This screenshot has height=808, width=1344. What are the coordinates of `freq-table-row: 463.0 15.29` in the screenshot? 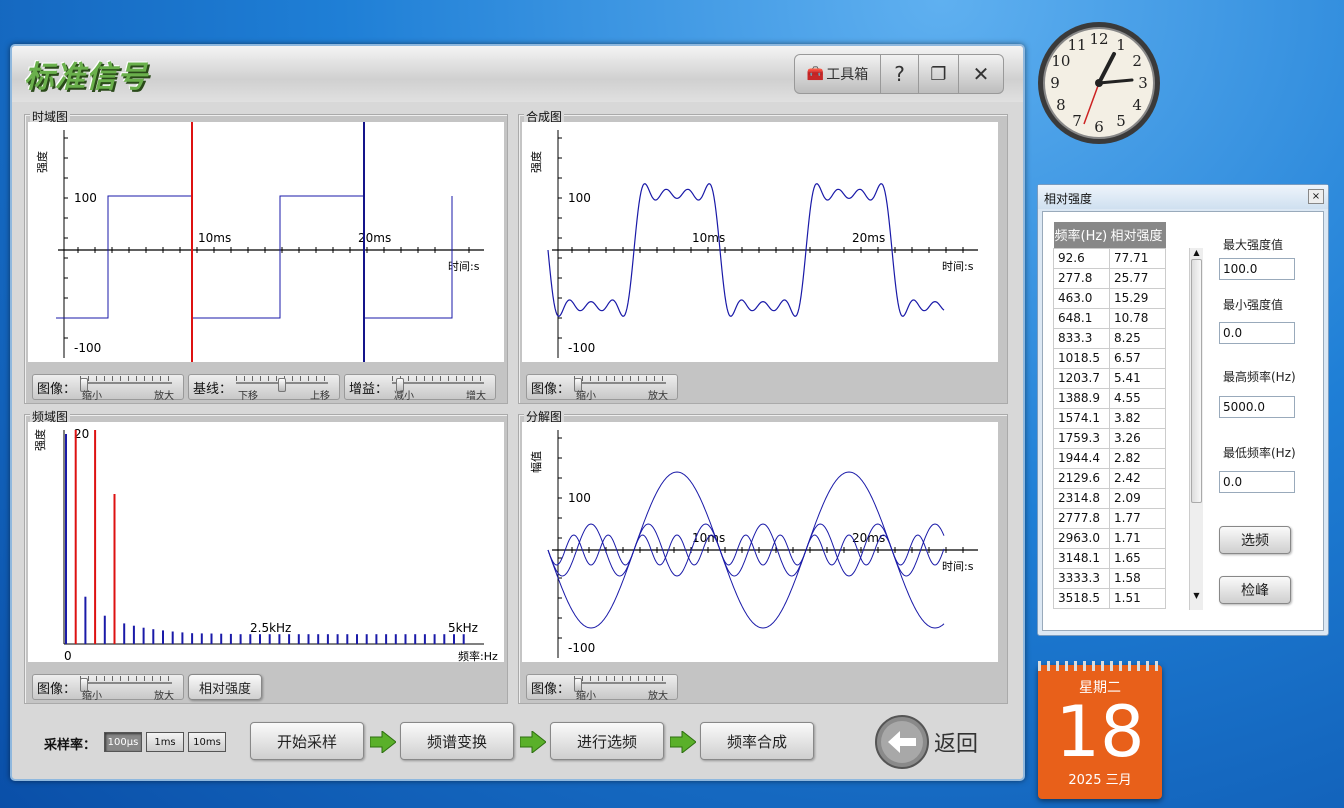 It's located at (1109, 298).